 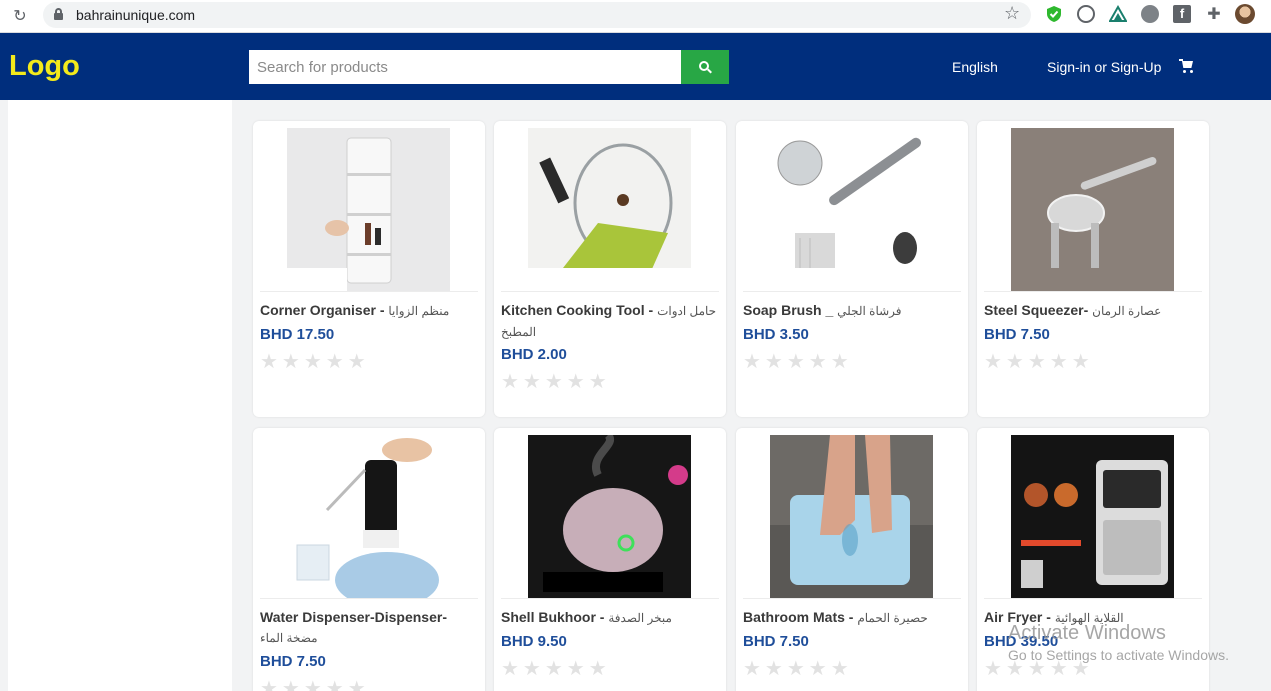 I want to click on product-card: Soap Brush _ فرشاة الجلي BHD 3.50 ★★★★★, so click(x=852, y=269).